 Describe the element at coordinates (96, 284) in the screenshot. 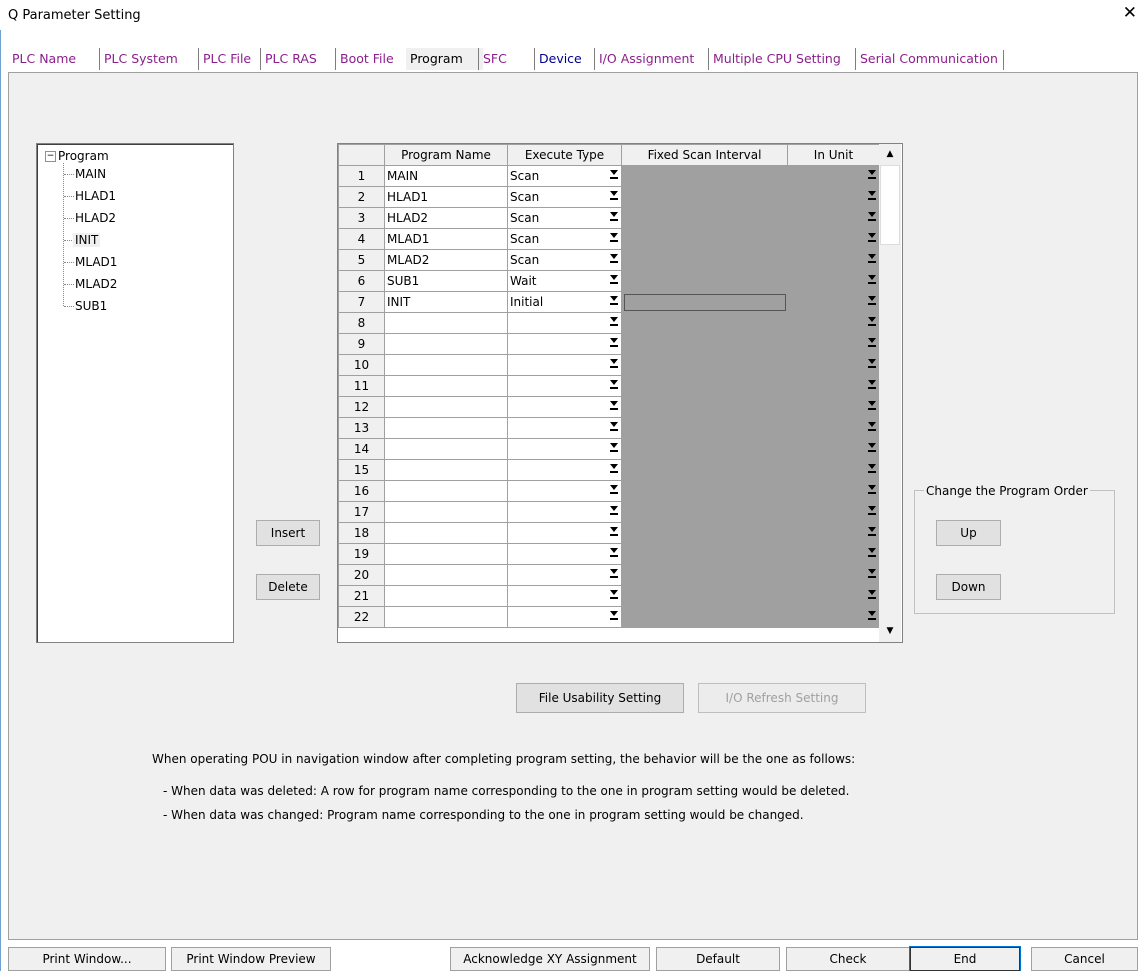

I see `tree-item-mlad2: MLAD2` at that location.